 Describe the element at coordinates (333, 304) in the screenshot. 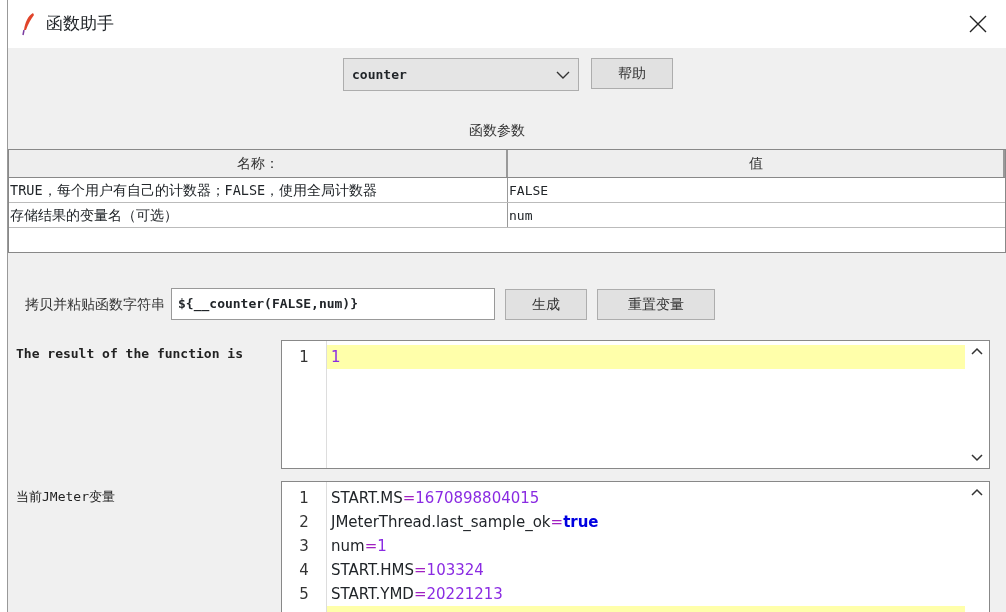

I see `function-string-field: ${__counter(FALSE,num)}` at that location.